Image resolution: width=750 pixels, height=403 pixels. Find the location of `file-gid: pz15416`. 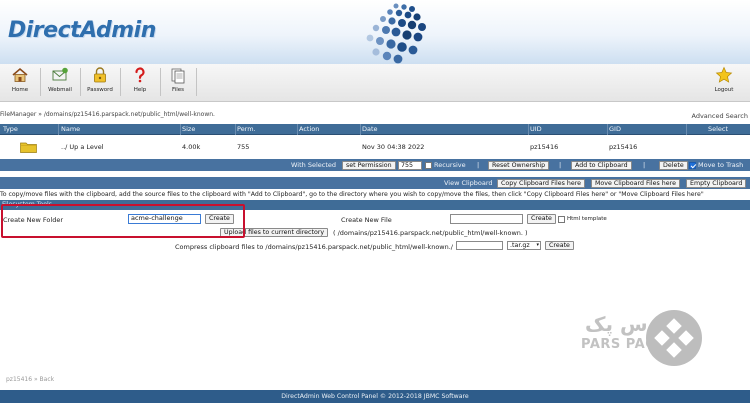

file-gid: pz15416 is located at coordinates (623, 147).